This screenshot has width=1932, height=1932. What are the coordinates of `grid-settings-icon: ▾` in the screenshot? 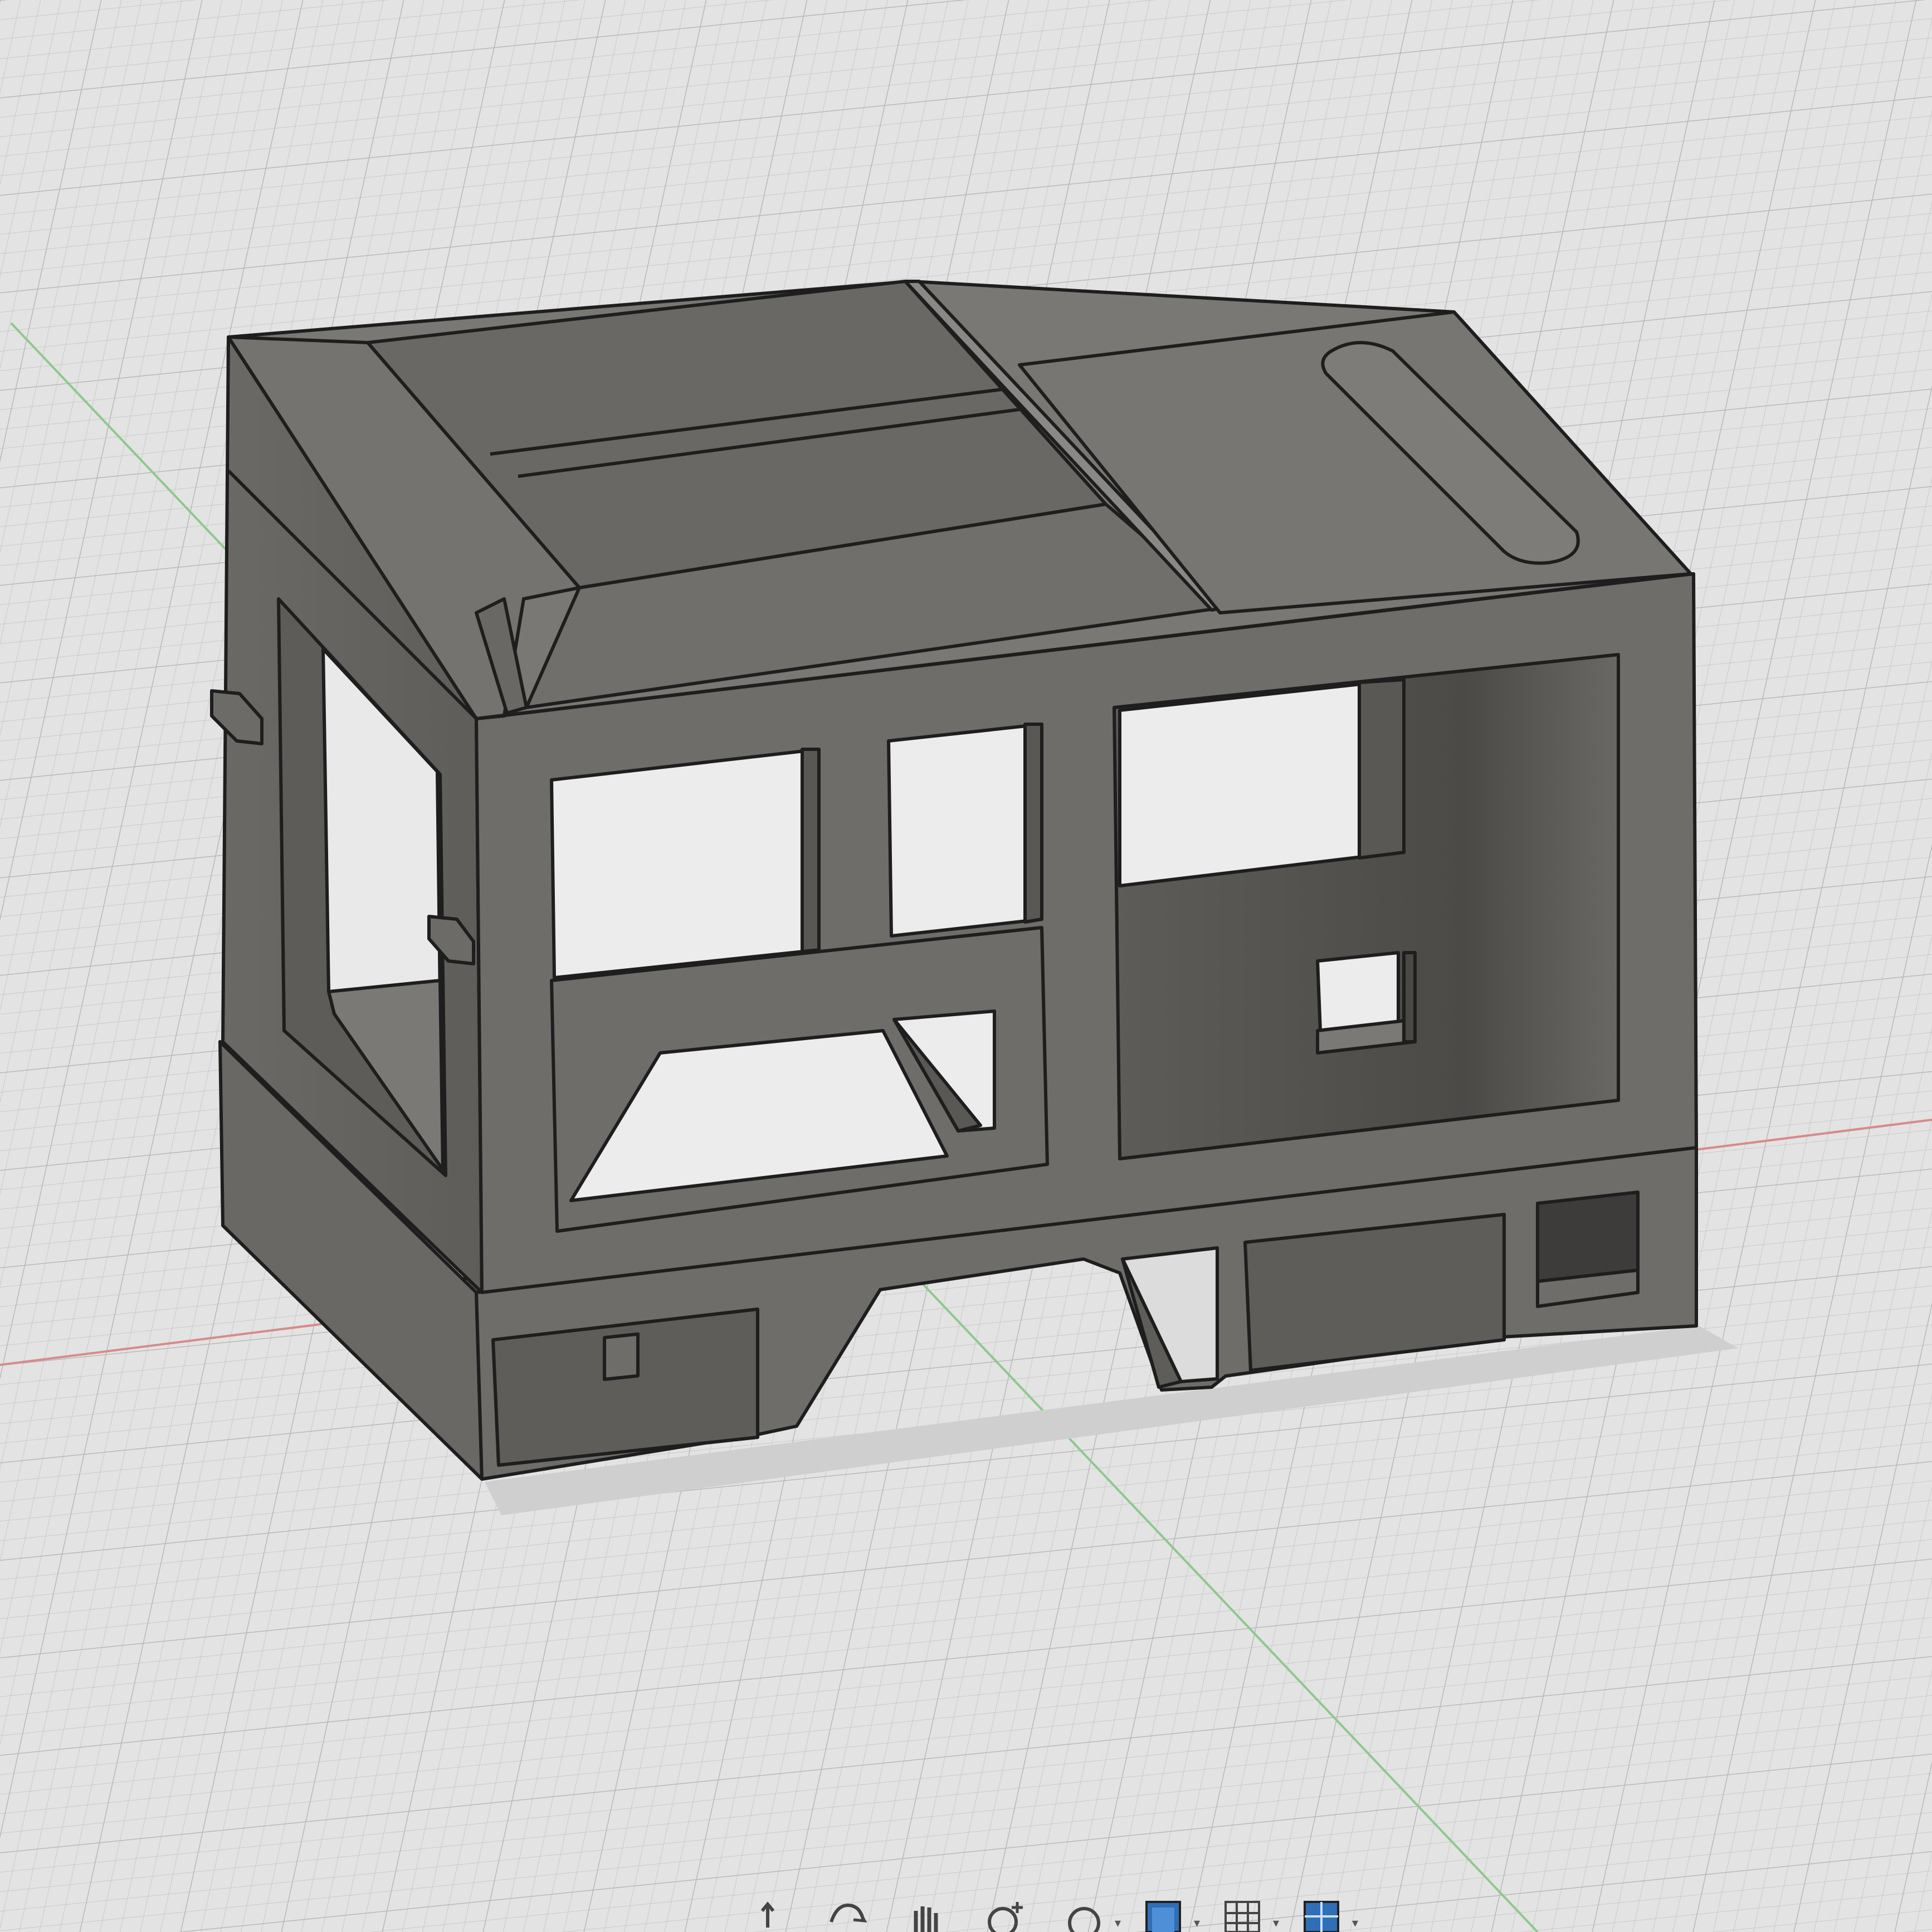 It's located at (1168, 1913).